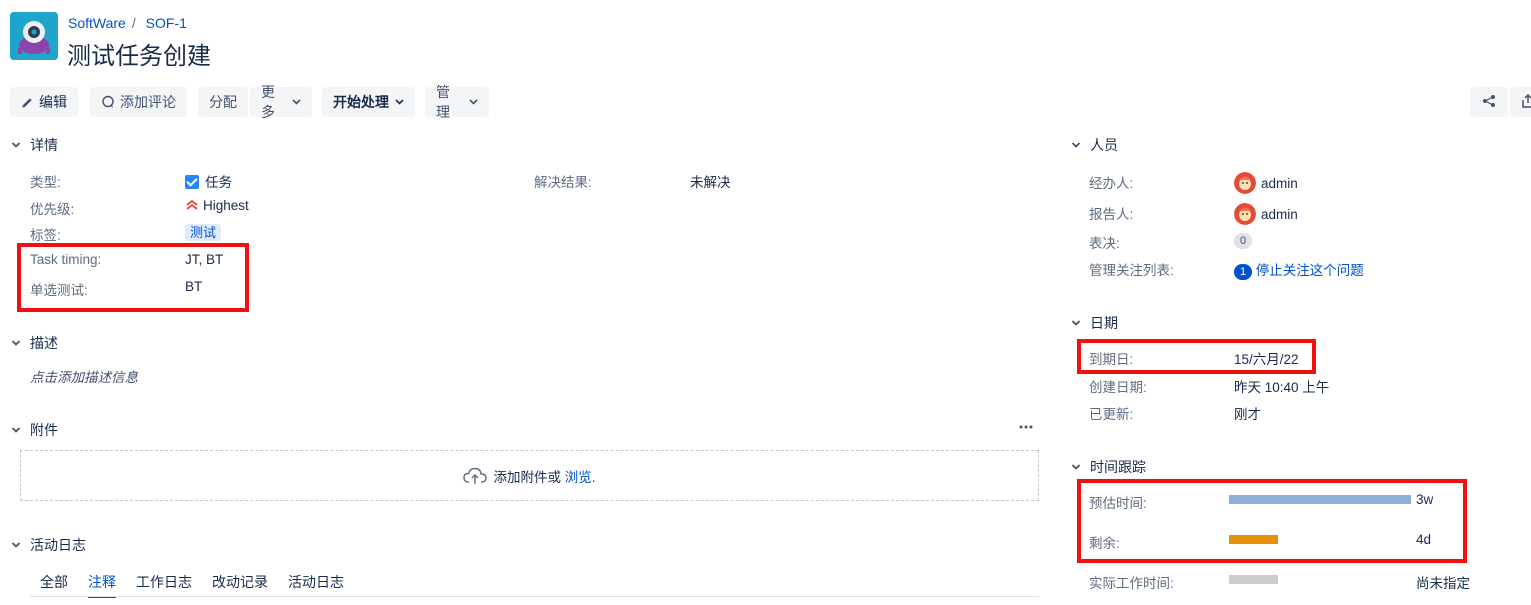  What do you see at coordinates (52, 209) in the screenshot?
I see `priority-label: 优先级:` at bounding box center [52, 209].